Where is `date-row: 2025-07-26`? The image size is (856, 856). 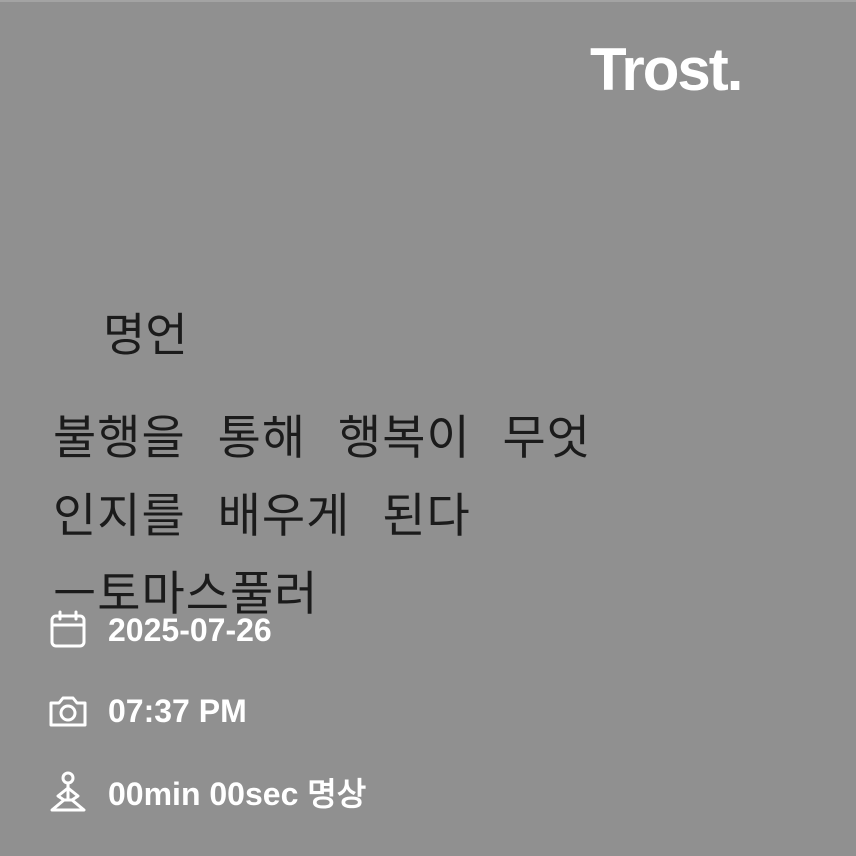
date-row: 2025-07-26 is located at coordinates (344, 630).